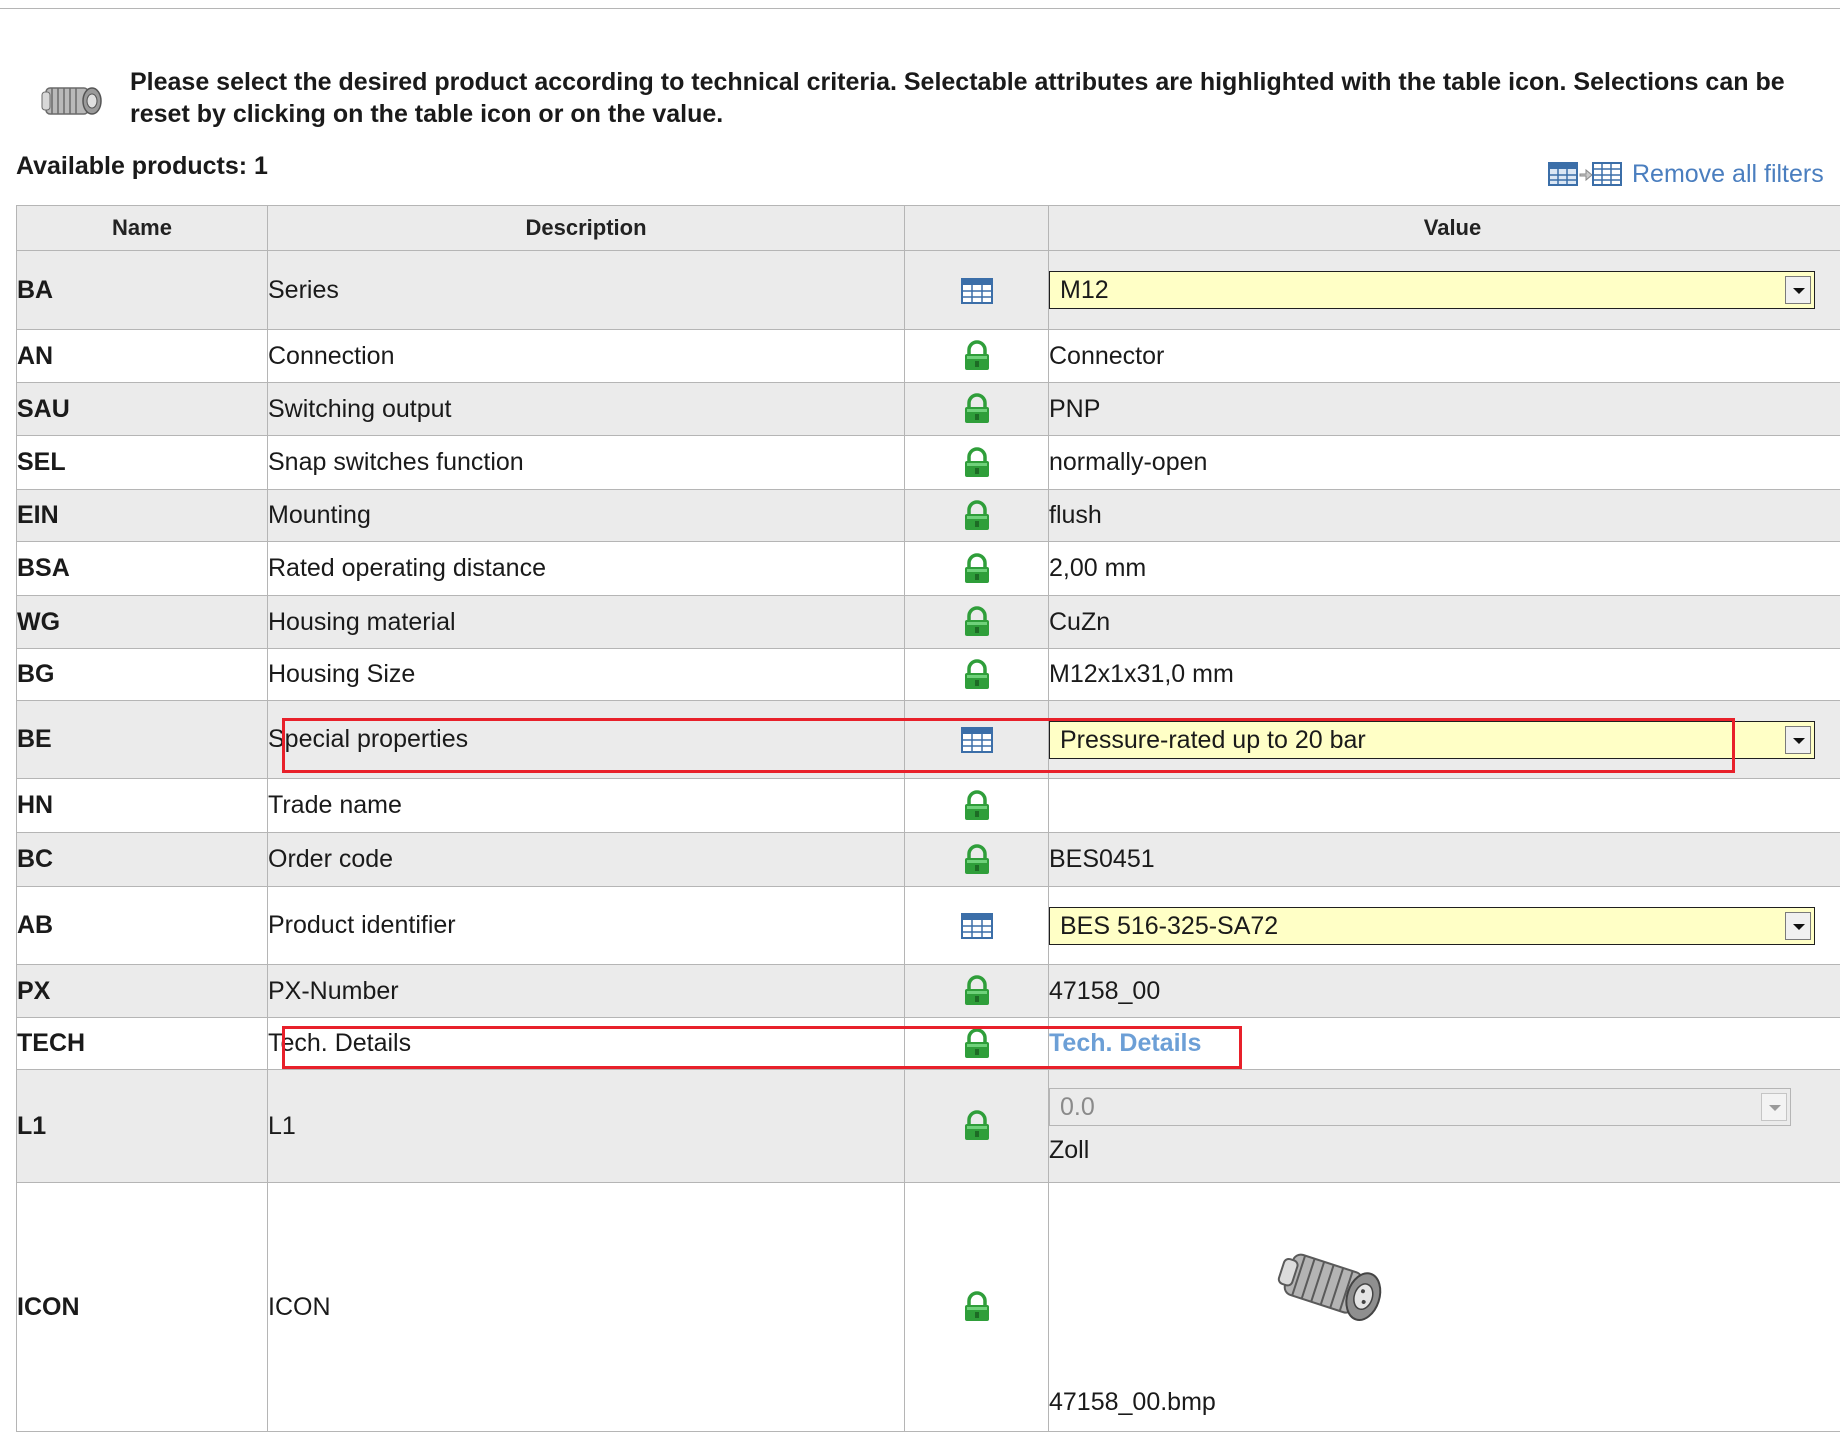 The image size is (1840, 1432). Describe the element at coordinates (1084, 290) in the screenshot. I see `value-select-text: M12` at that location.